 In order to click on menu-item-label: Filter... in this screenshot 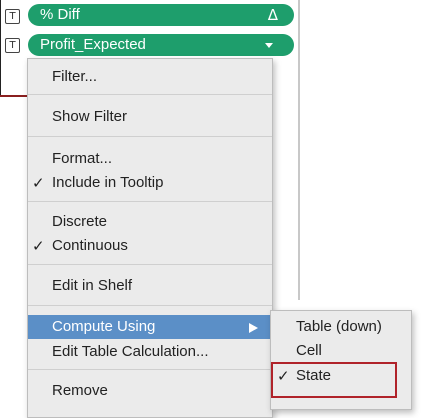, I will do `click(75, 76)`.